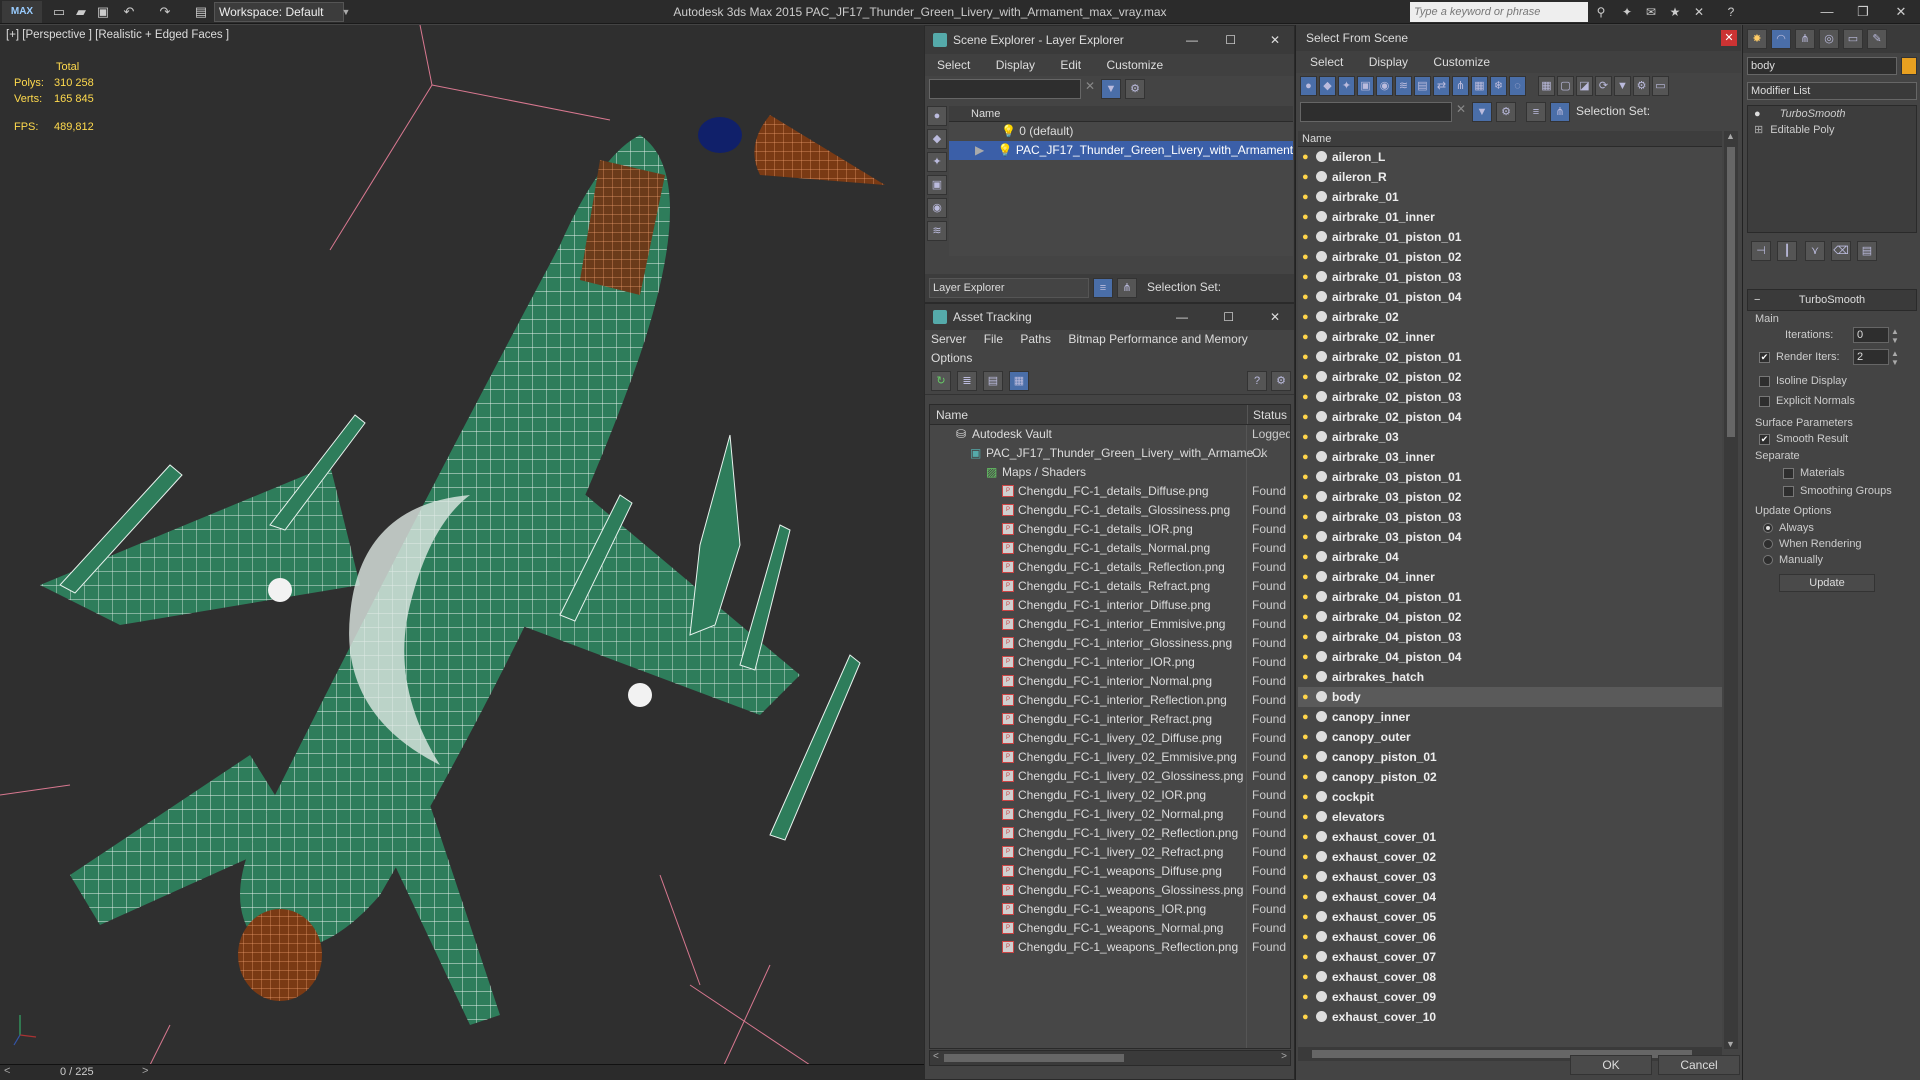 This screenshot has height=1080, width=1920. I want to click on lightbulb-icon: 💡, so click(1008, 131).